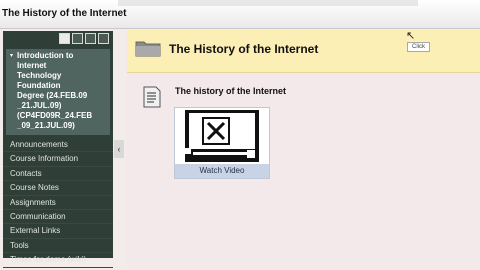 This screenshot has height=270, width=480. What do you see at coordinates (240, 14) in the screenshot?
I see `window-titlebar: The History of the Internet` at bounding box center [240, 14].